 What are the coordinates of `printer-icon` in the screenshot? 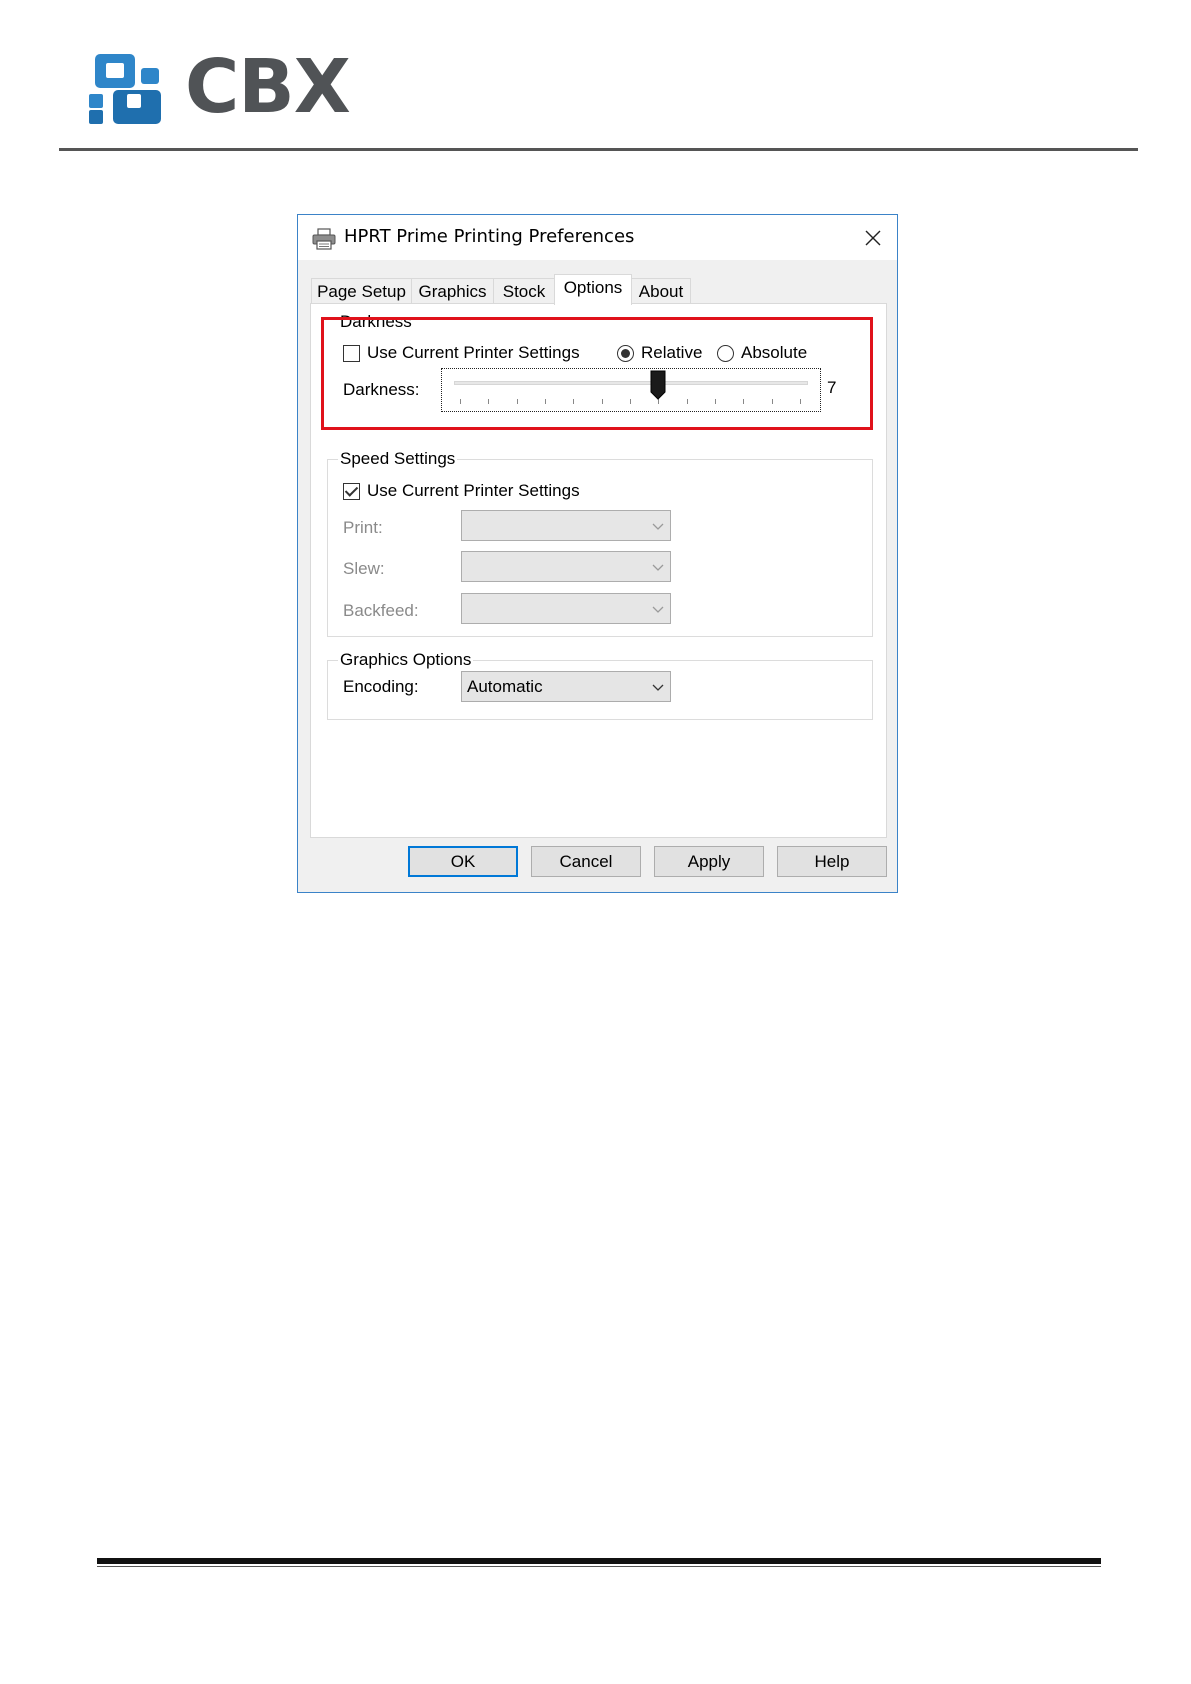 It's located at (324, 239).